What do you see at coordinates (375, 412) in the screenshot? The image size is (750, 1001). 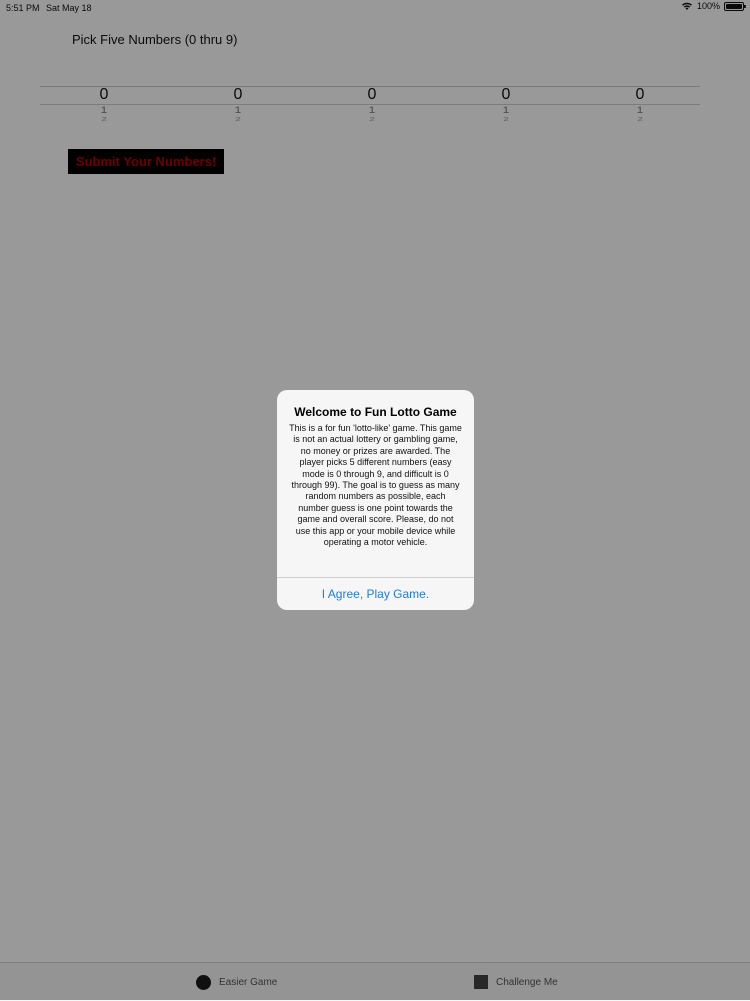 I see `alert-title: Welcome to Fun Lotto Game` at bounding box center [375, 412].